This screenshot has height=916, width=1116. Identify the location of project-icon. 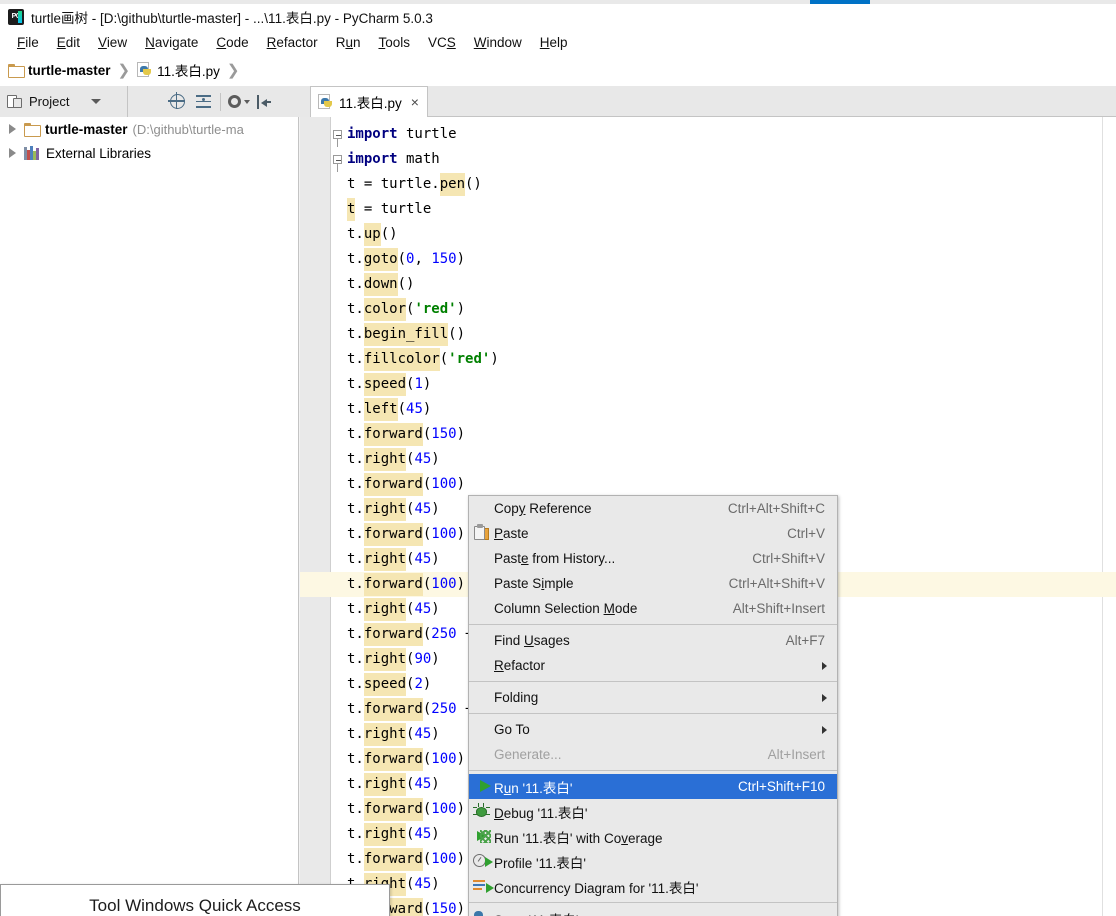
(15, 102).